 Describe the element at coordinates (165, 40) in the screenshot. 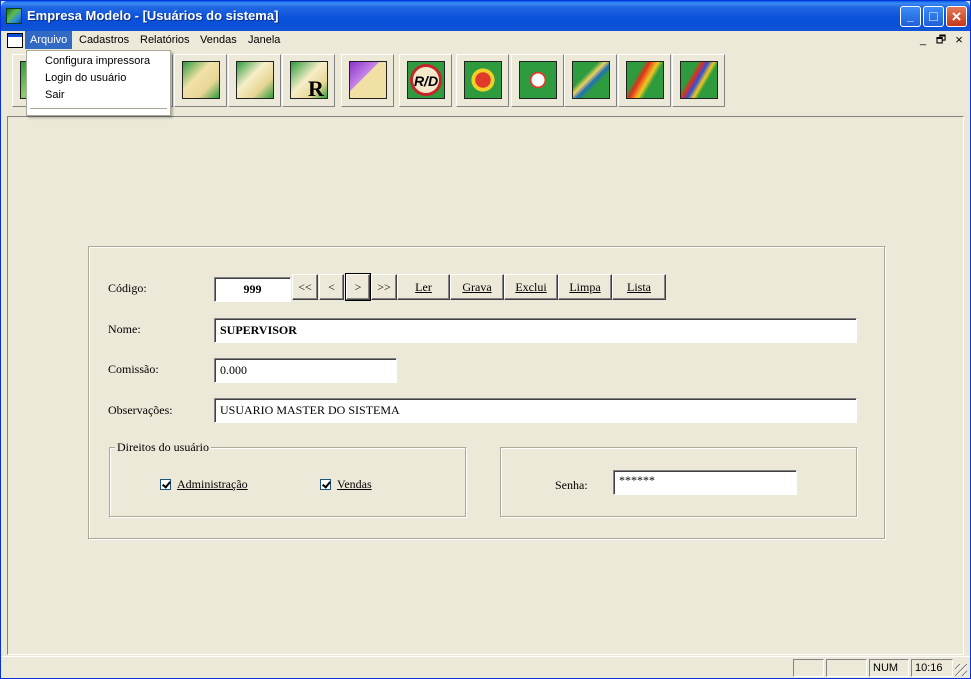

I see `menu-relatorios: Relatórios` at that location.